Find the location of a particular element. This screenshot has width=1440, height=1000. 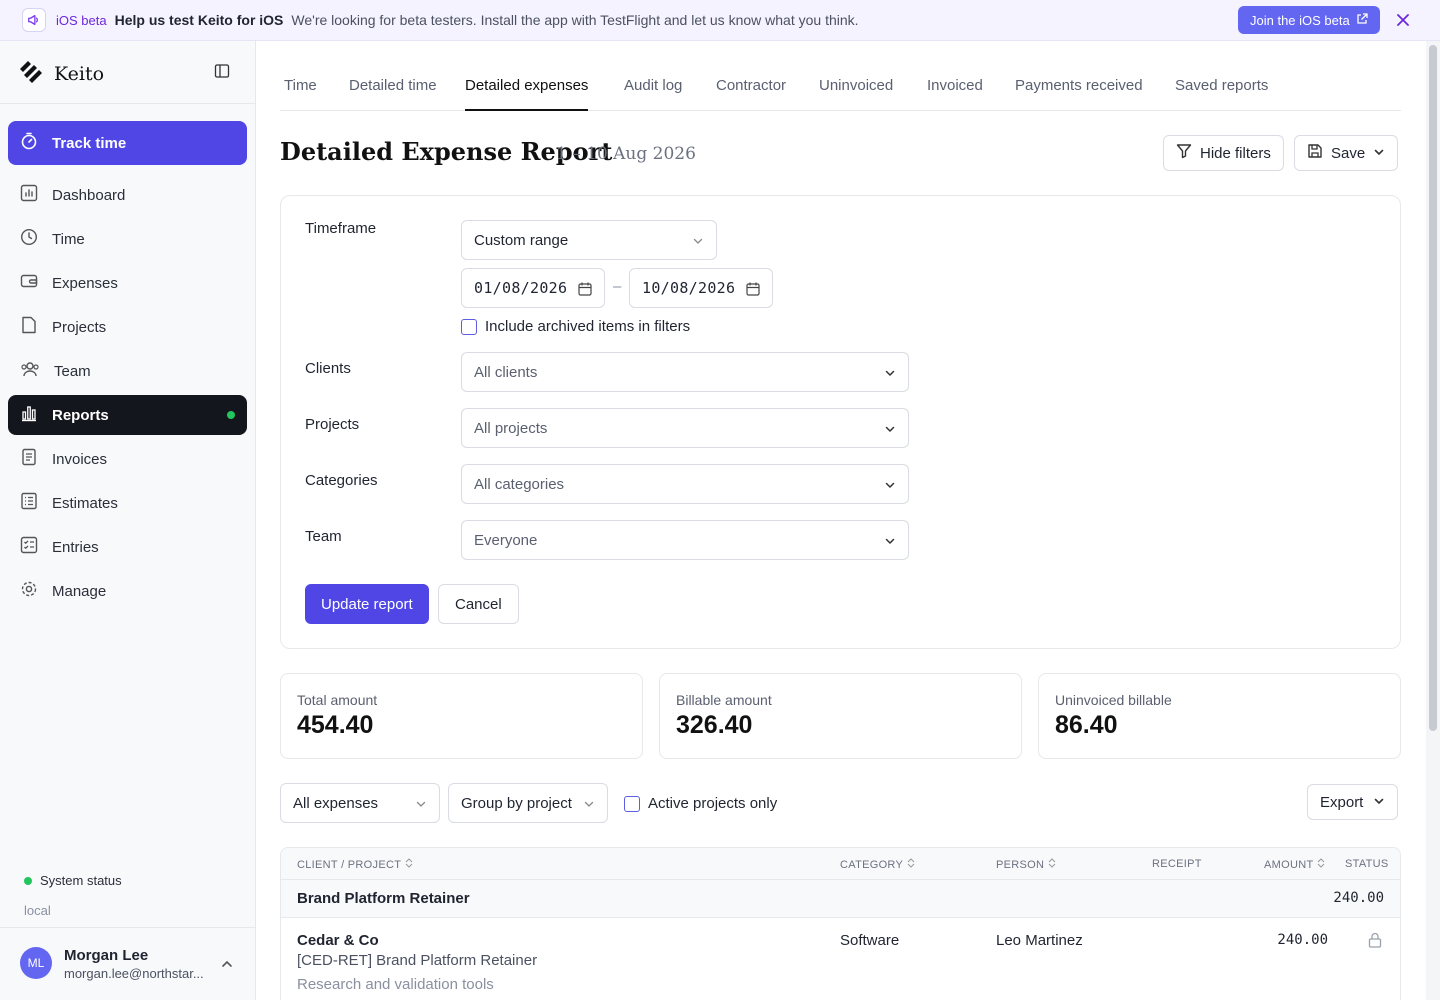

tab-payments-received: Payments received is located at coordinates (1079, 94).